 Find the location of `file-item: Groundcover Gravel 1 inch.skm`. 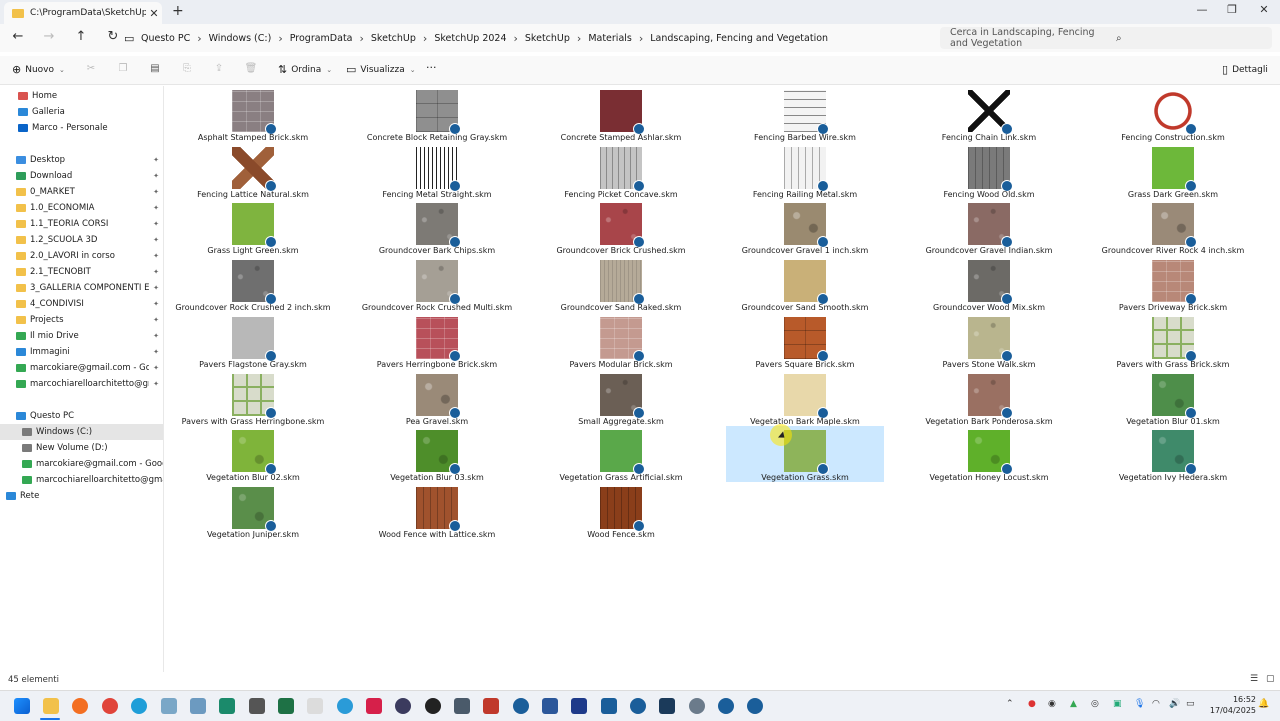

file-item: Groundcover Gravel 1 inch.skm is located at coordinates (805, 227).